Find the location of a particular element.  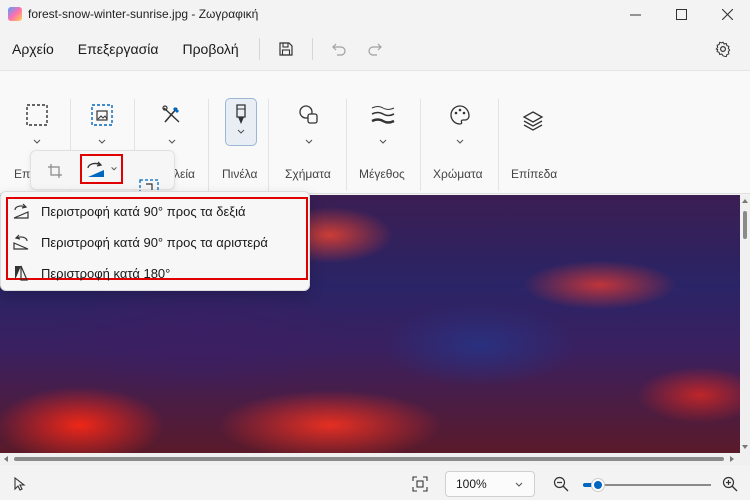

close-icon is located at coordinates (727, 14).